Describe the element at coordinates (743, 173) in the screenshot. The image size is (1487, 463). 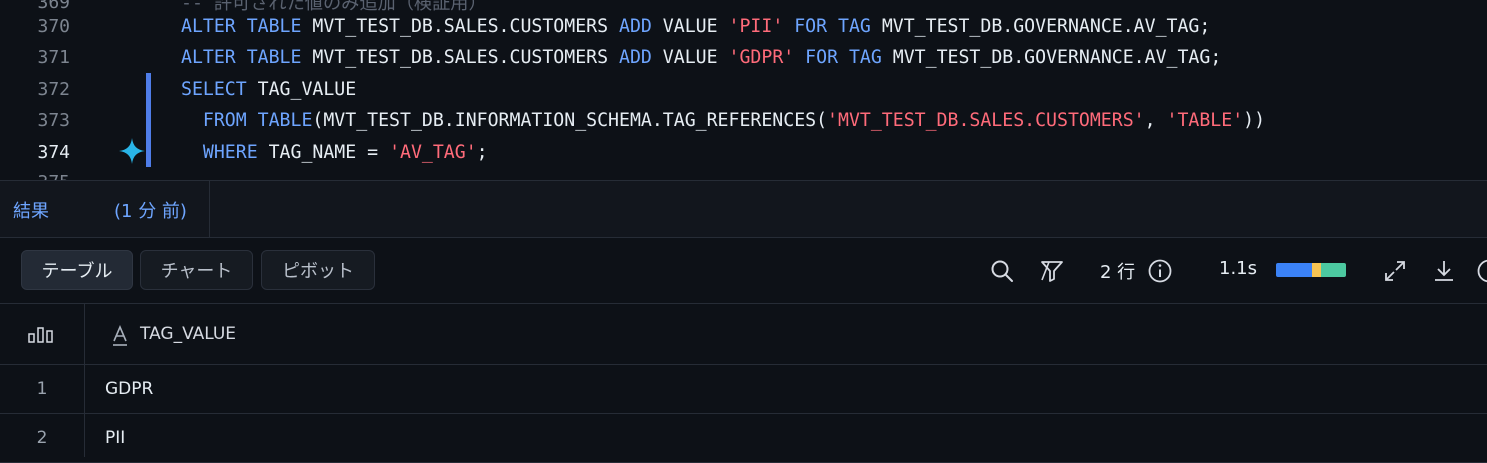
I see `code-line: 375` at that location.